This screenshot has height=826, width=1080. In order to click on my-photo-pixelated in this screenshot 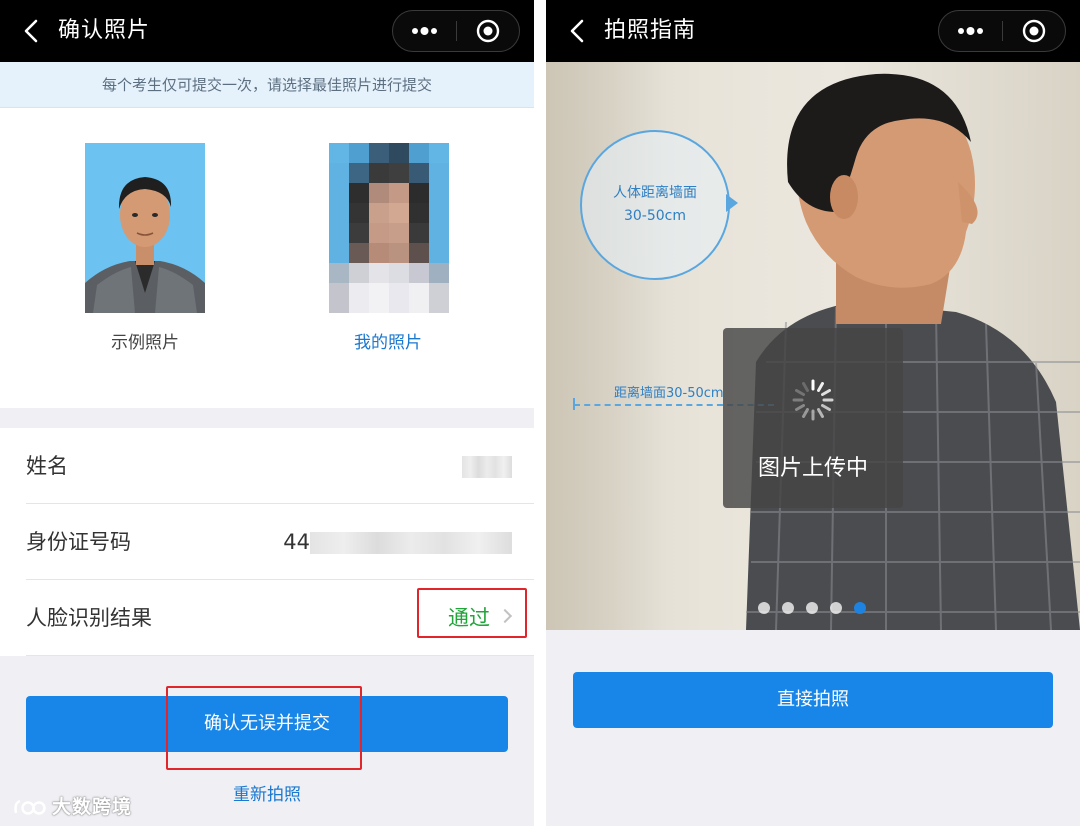, I will do `click(389, 228)`.